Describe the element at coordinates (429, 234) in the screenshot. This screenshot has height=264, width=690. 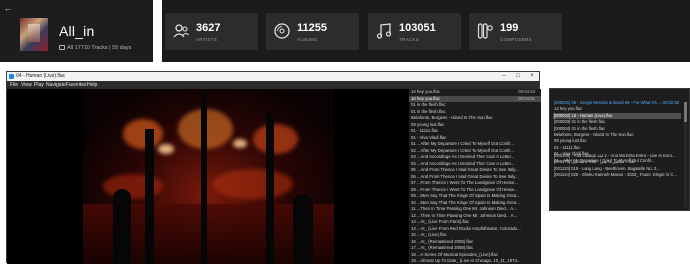
I see `playlist-track-title: 15 ...At_ (Live).flac` at that location.